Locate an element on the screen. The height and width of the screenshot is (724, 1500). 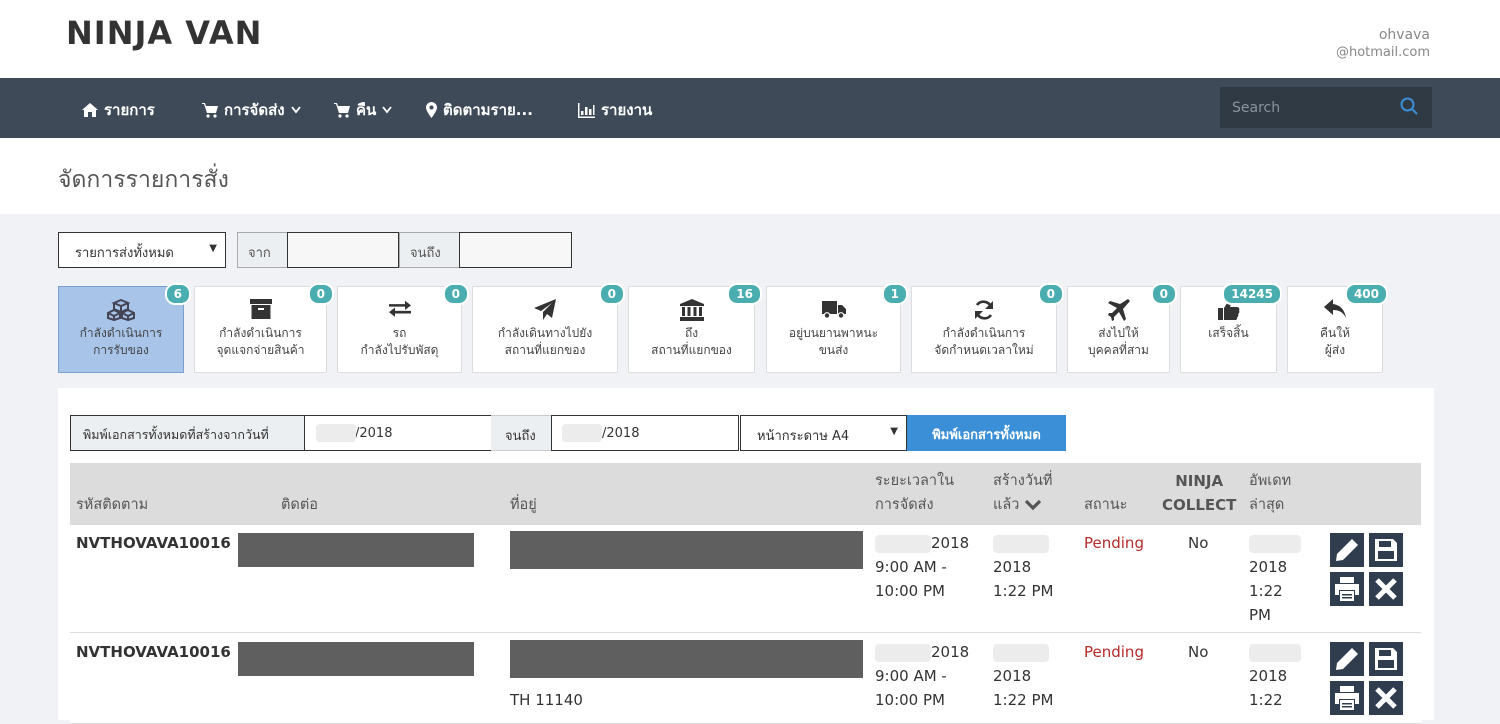
tile-arrived-at-sorting: ถึง สถานที่แยกของ 16 is located at coordinates (695, 328).